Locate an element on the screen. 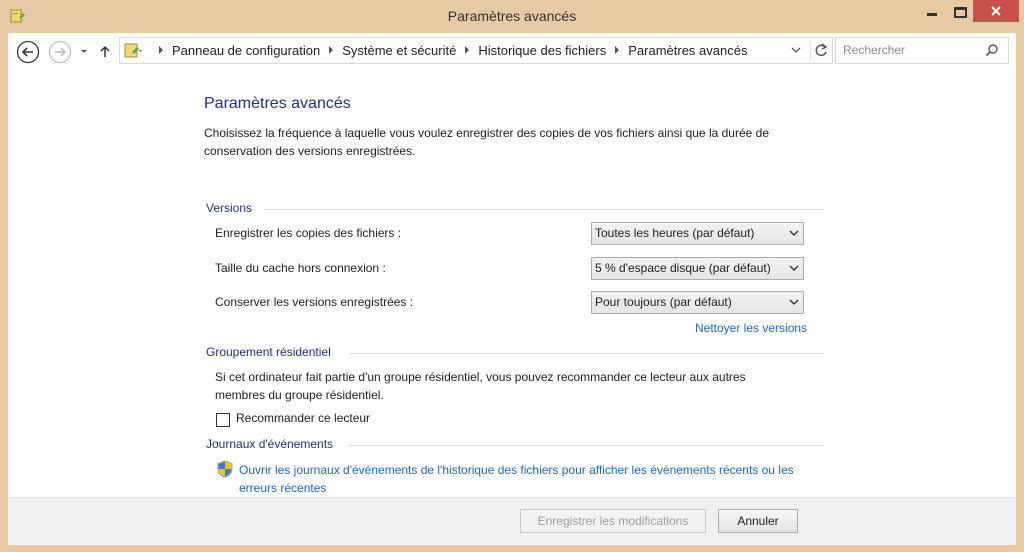 The height and width of the screenshot is (552, 1024). maximize-button is located at coordinates (959, 11).